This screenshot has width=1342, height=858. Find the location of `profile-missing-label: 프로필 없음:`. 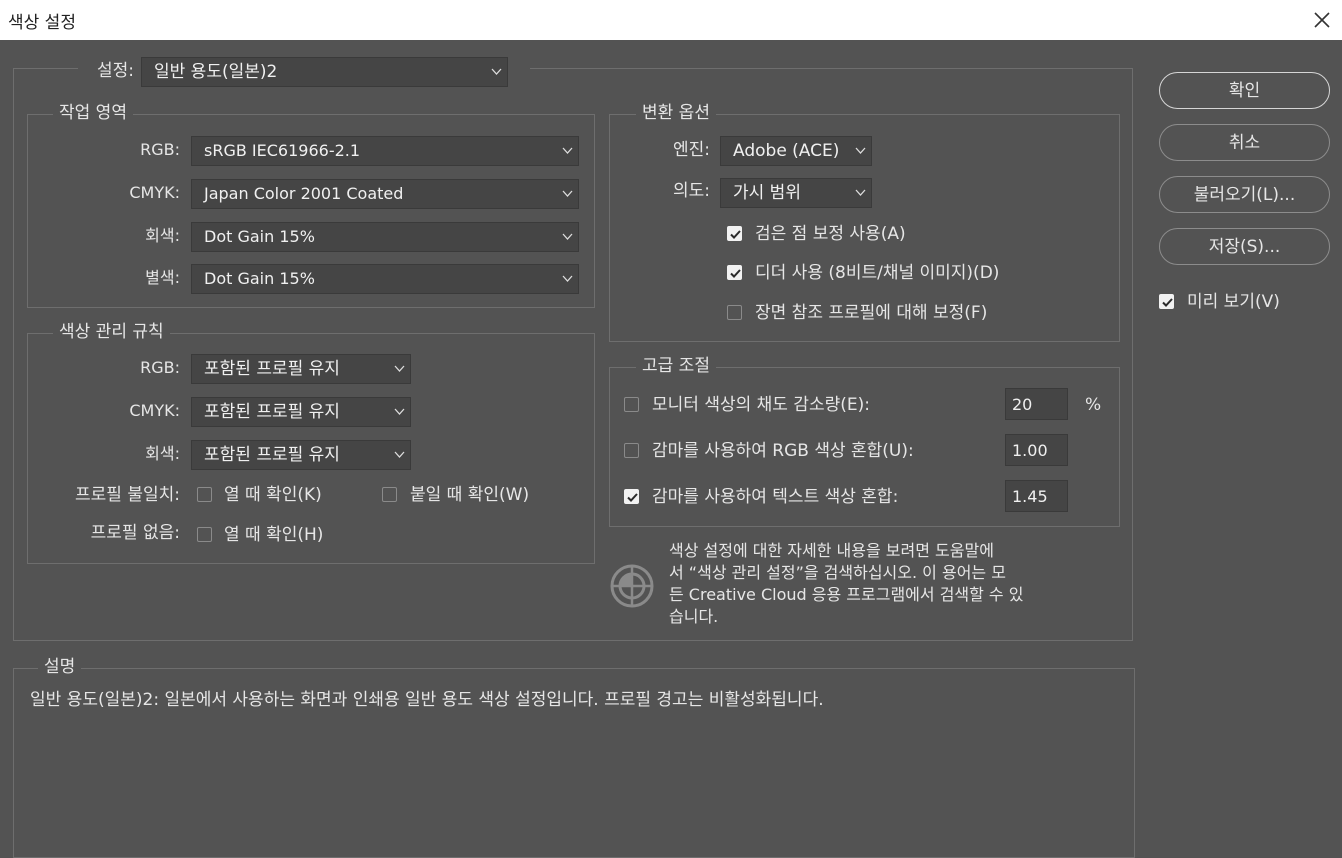

profile-missing-label: 프로필 없음: is located at coordinates (135, 533).